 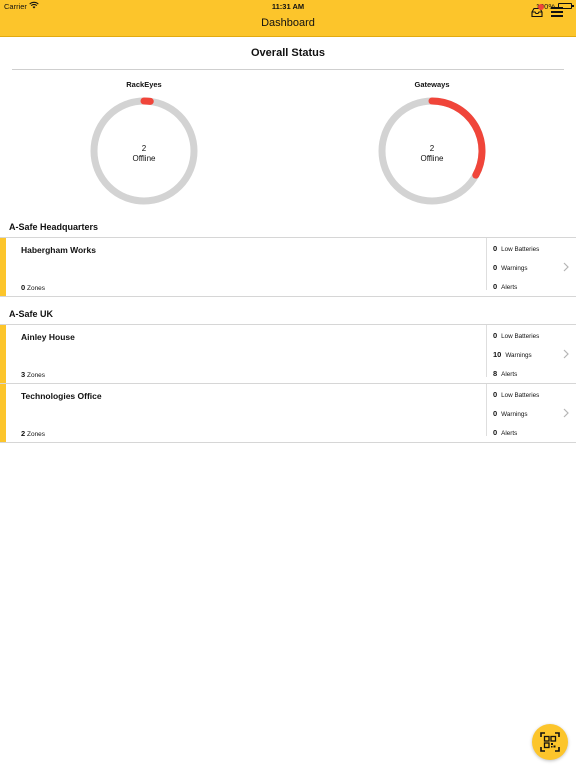 What do you see at coordinates (432, 84) in the screenshot?
I see `gateways-label: Gateways` at bounding box center [432, 84].